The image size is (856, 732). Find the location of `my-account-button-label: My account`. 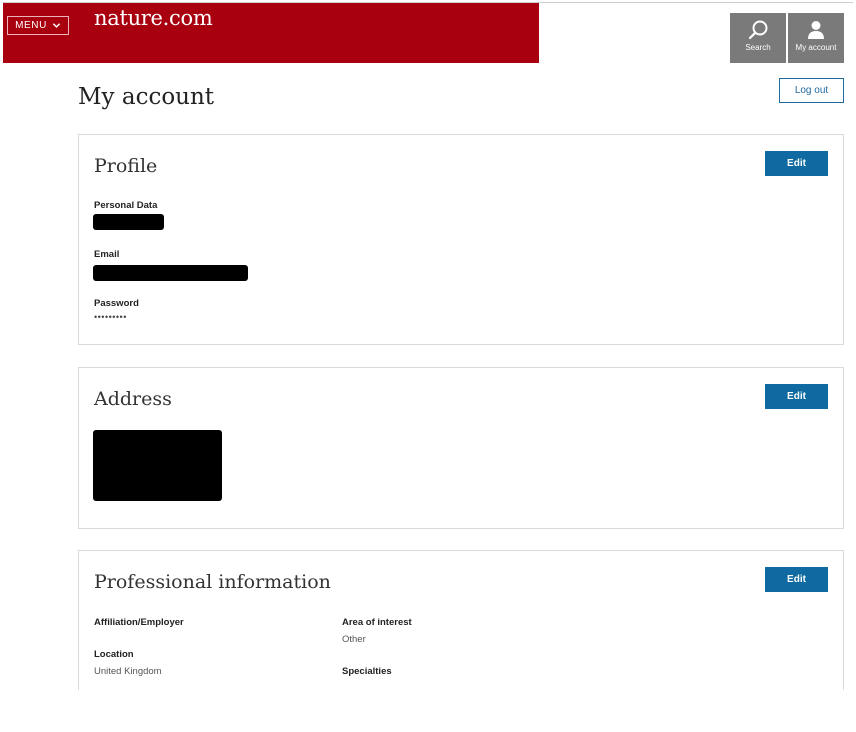

my-account-button-label: My account is located at coordinates (816, 47).